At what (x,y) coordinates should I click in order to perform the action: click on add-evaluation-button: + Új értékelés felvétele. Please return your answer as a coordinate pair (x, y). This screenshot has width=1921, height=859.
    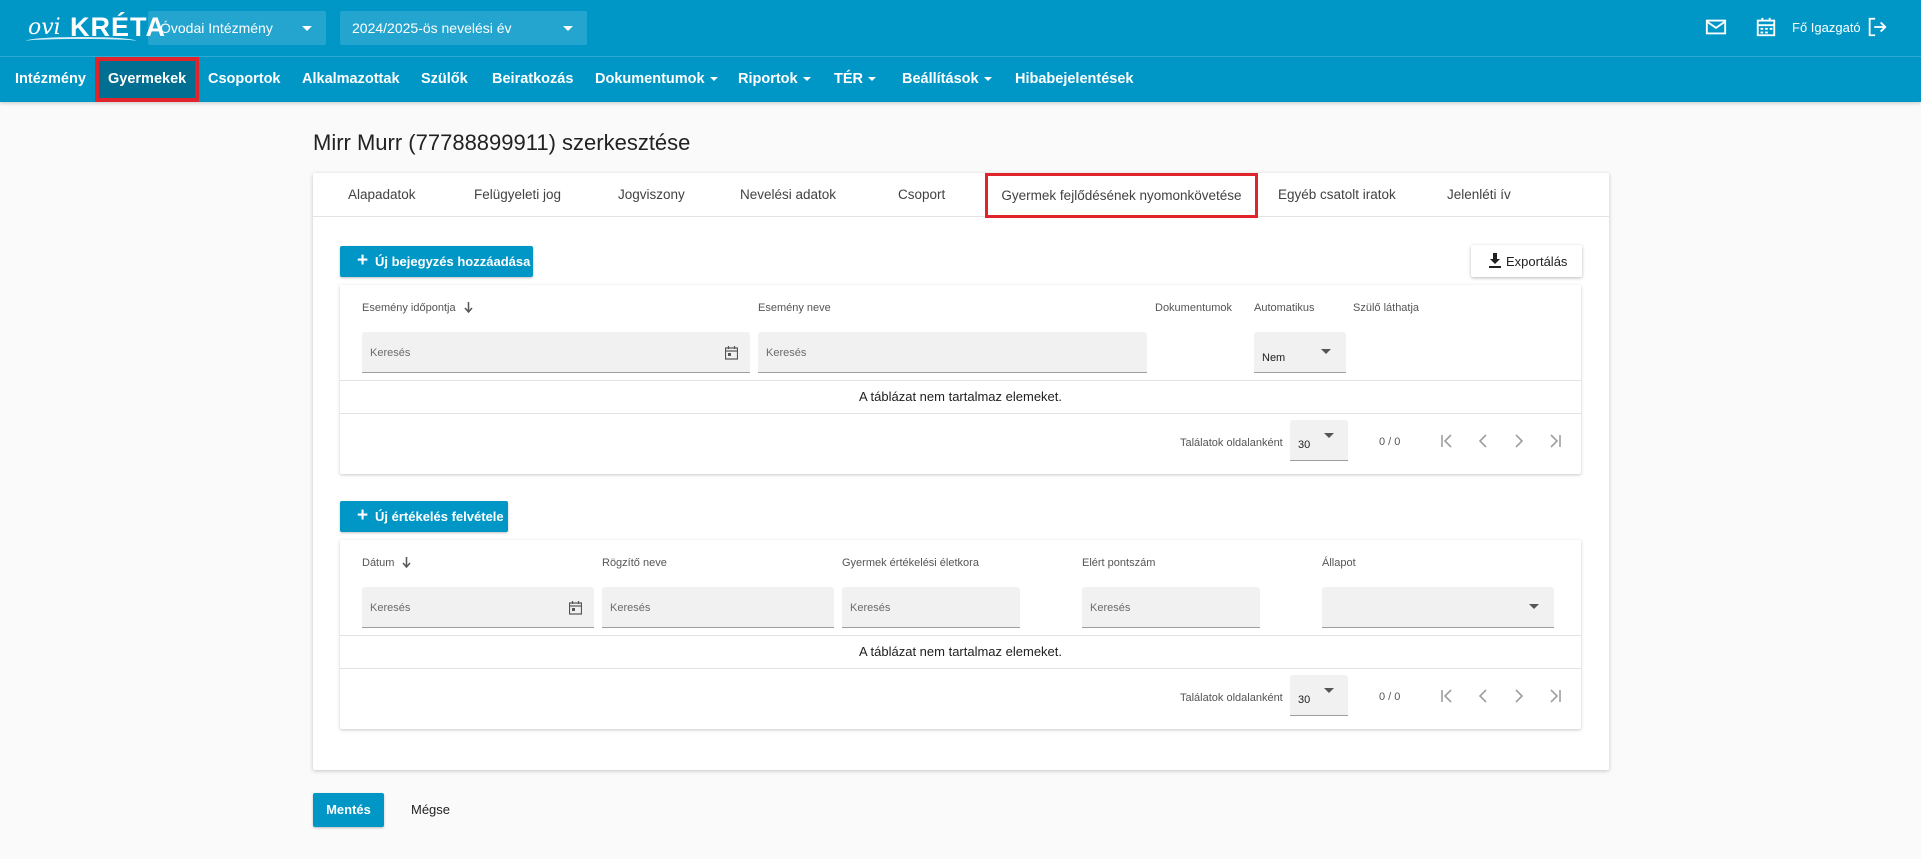
    Looking at the image, I should click on (424, 516).